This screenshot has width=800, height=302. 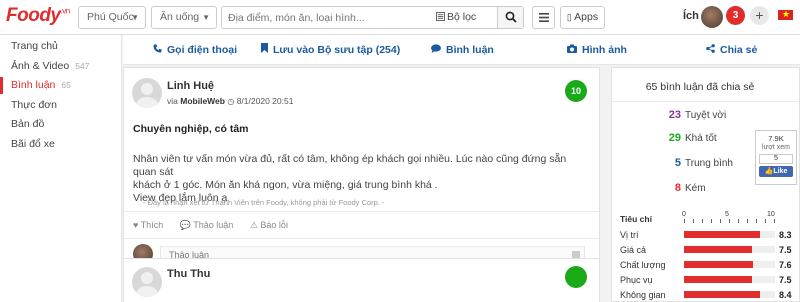 I want to click on camera-icon, so click(x=572, y=50).